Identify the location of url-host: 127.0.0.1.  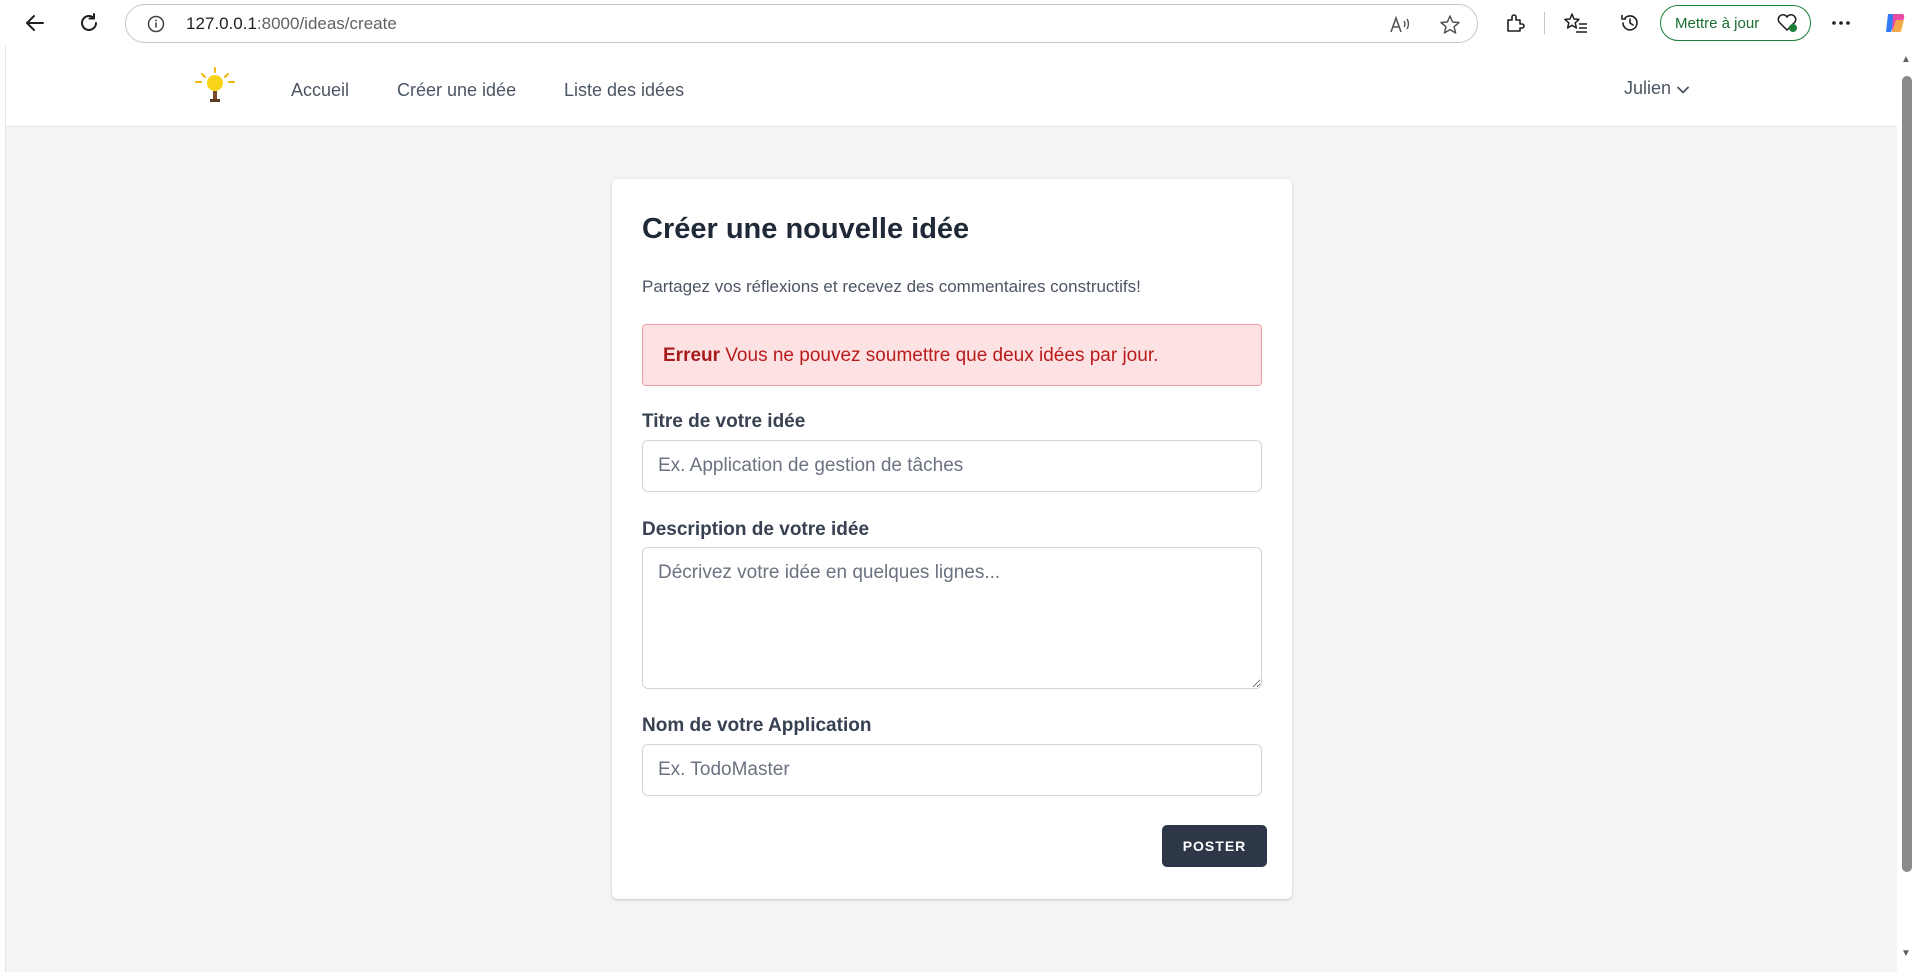
(221, 23).